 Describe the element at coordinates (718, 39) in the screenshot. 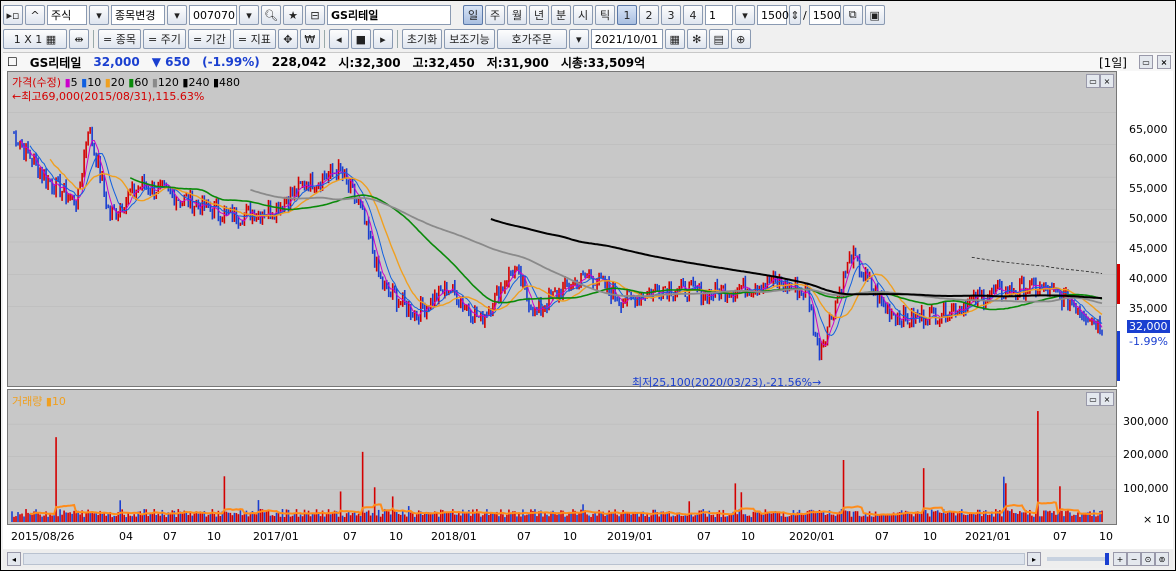

I see `grid-settings-icon: ▤` at that location.